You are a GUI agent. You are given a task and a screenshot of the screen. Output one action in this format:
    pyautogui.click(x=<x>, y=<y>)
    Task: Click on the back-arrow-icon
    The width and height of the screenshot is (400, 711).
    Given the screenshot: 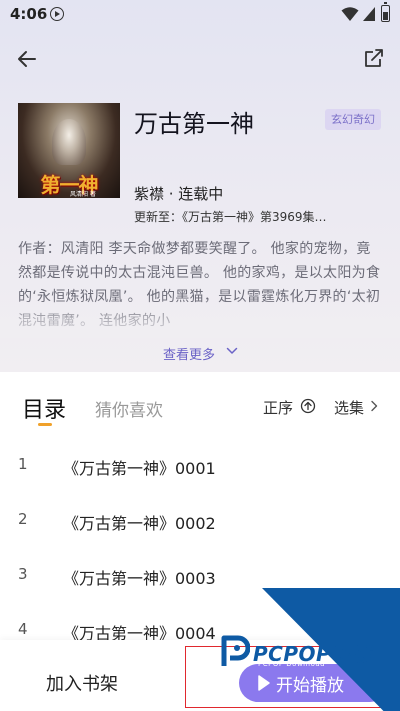 What is the action you would take?
    pyautogui.click(x=27, y=59)
    